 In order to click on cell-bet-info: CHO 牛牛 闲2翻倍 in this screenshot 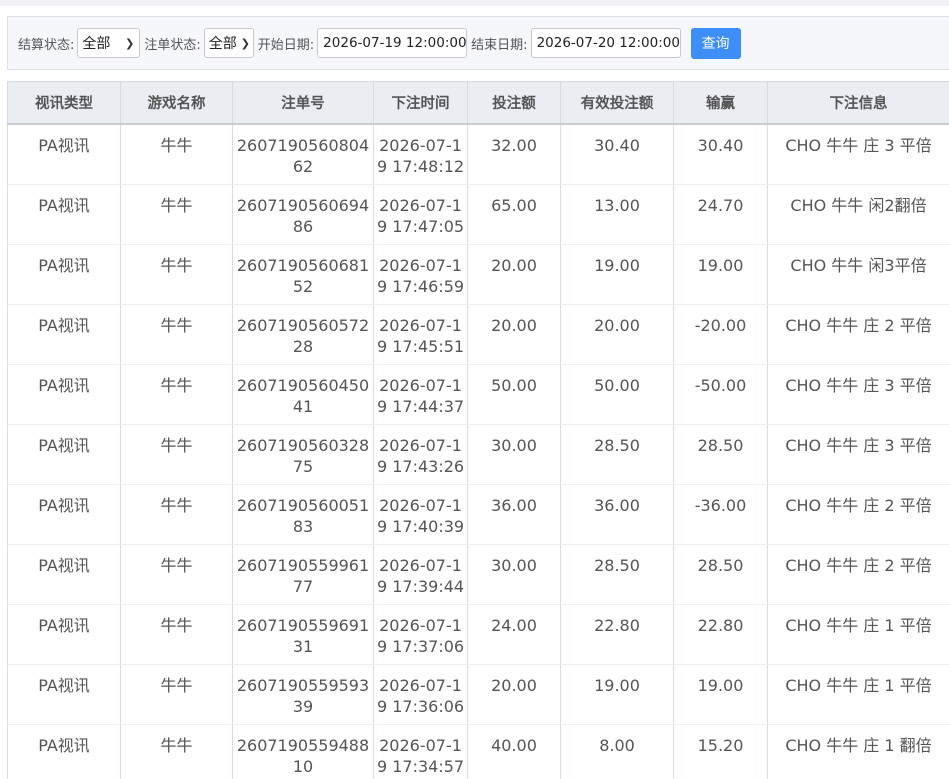, I will do `click(858, 214)`.